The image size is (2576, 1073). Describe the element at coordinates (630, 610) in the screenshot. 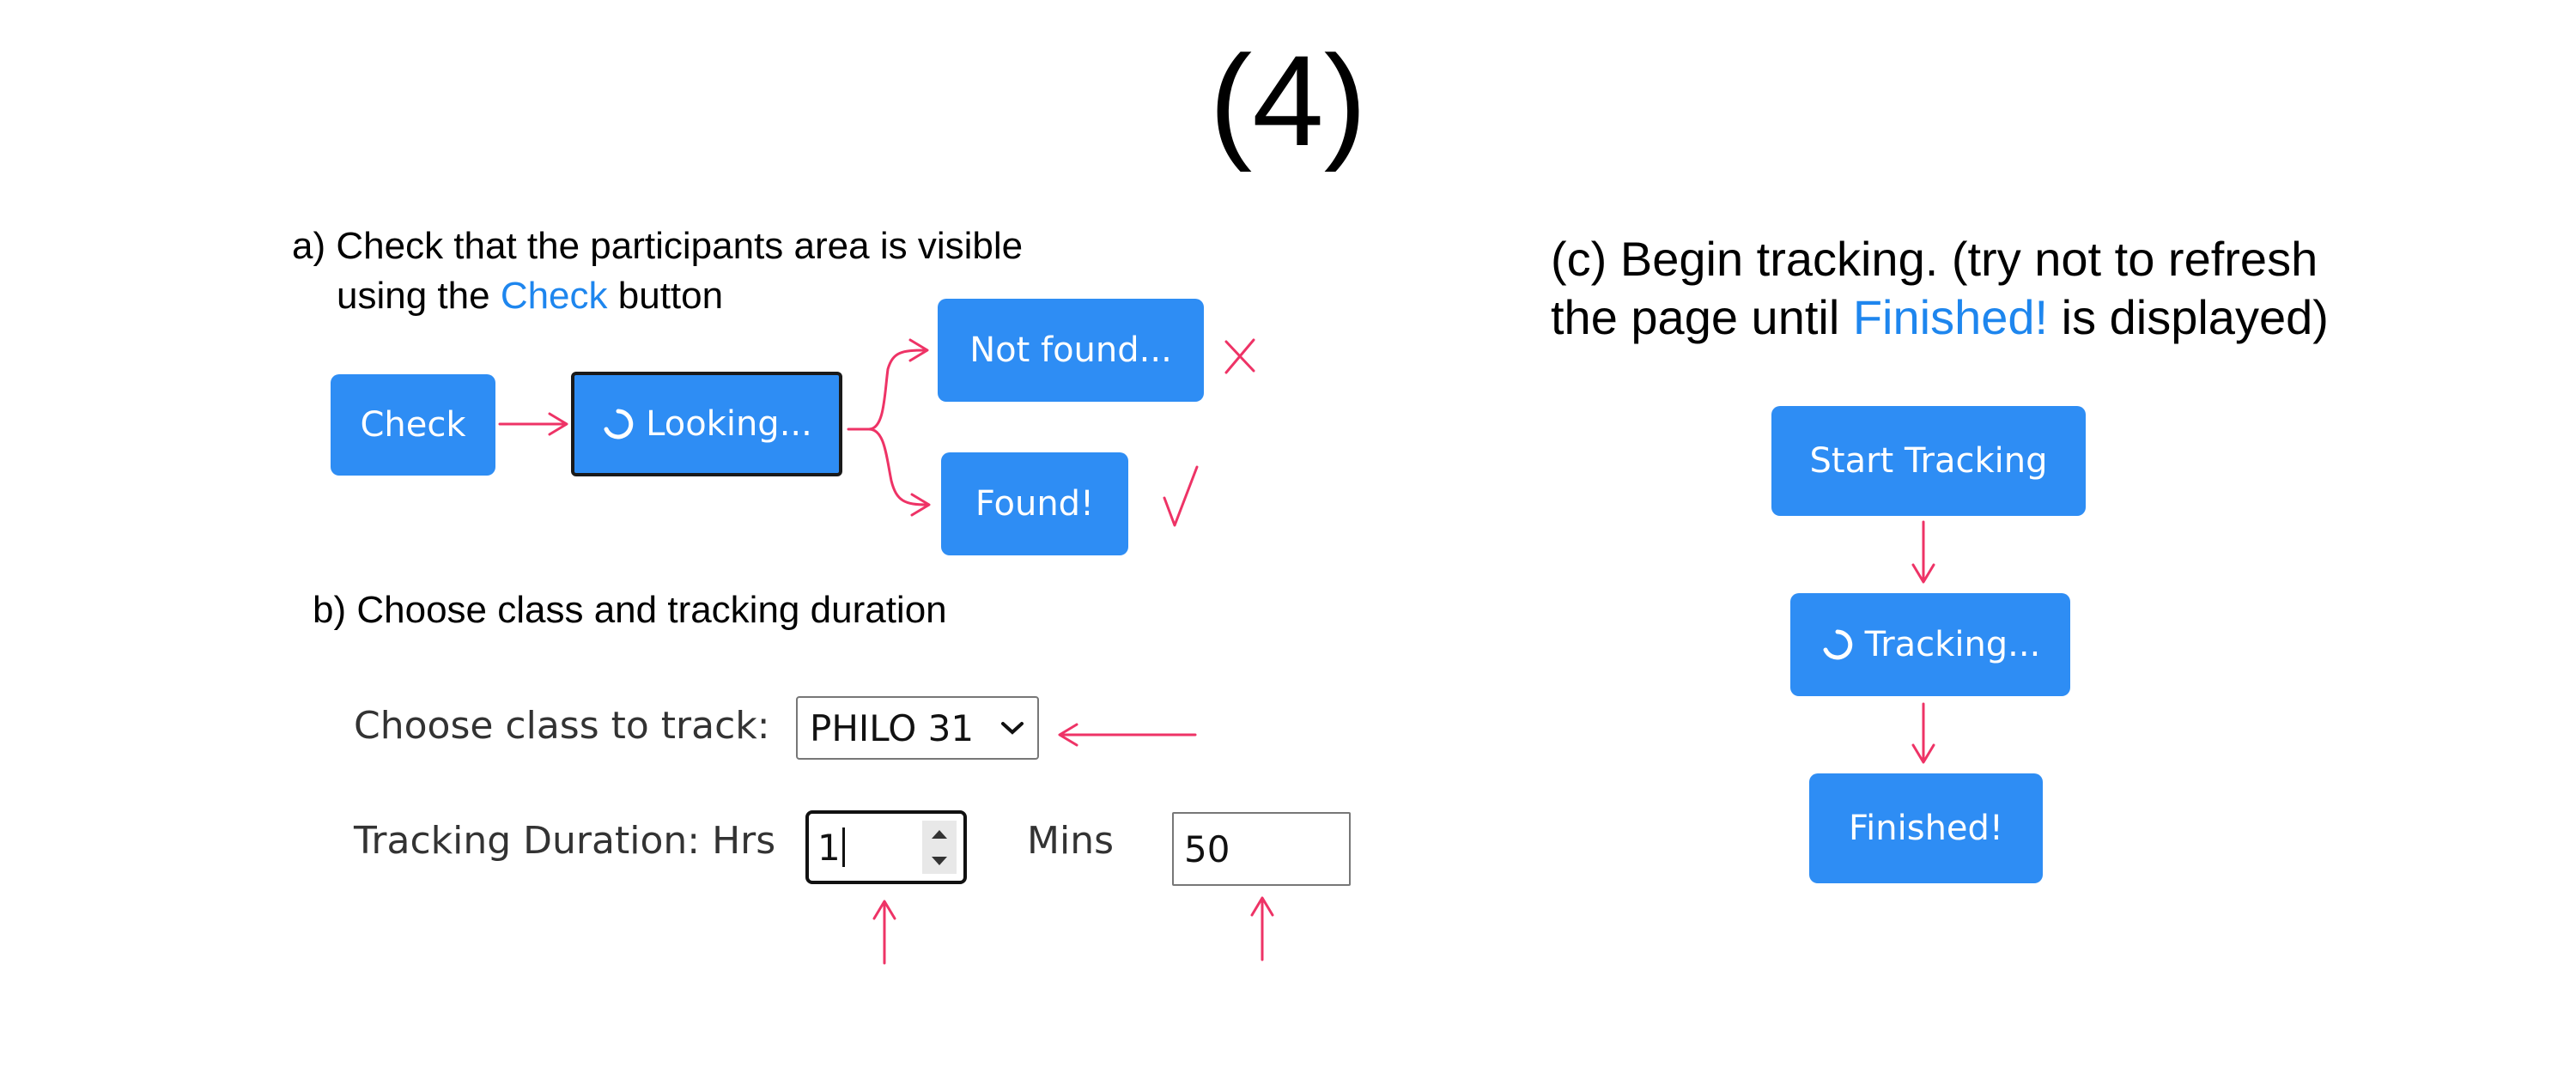

I see `section-b-heading: b) Choose class and tracking duration` at that location.